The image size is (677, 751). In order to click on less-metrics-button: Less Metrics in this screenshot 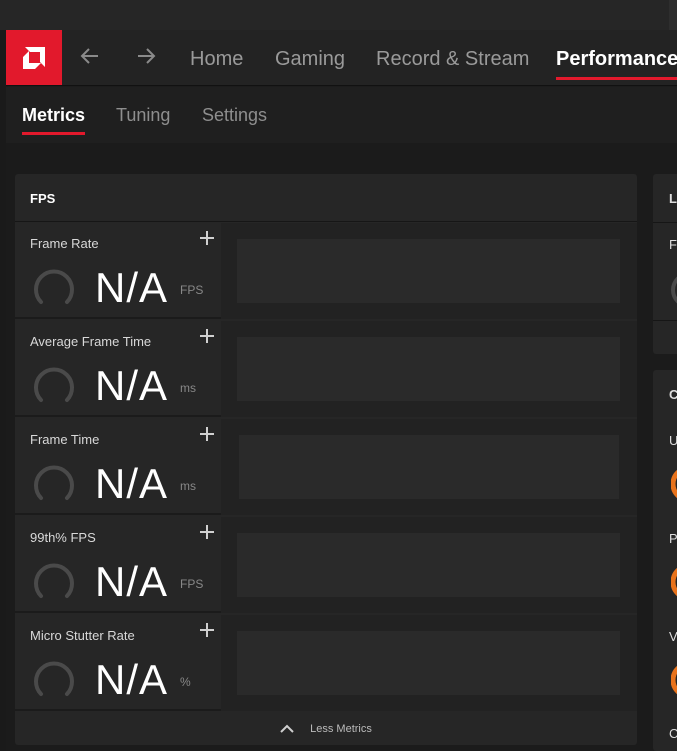, I will do `click(326, 728)`.